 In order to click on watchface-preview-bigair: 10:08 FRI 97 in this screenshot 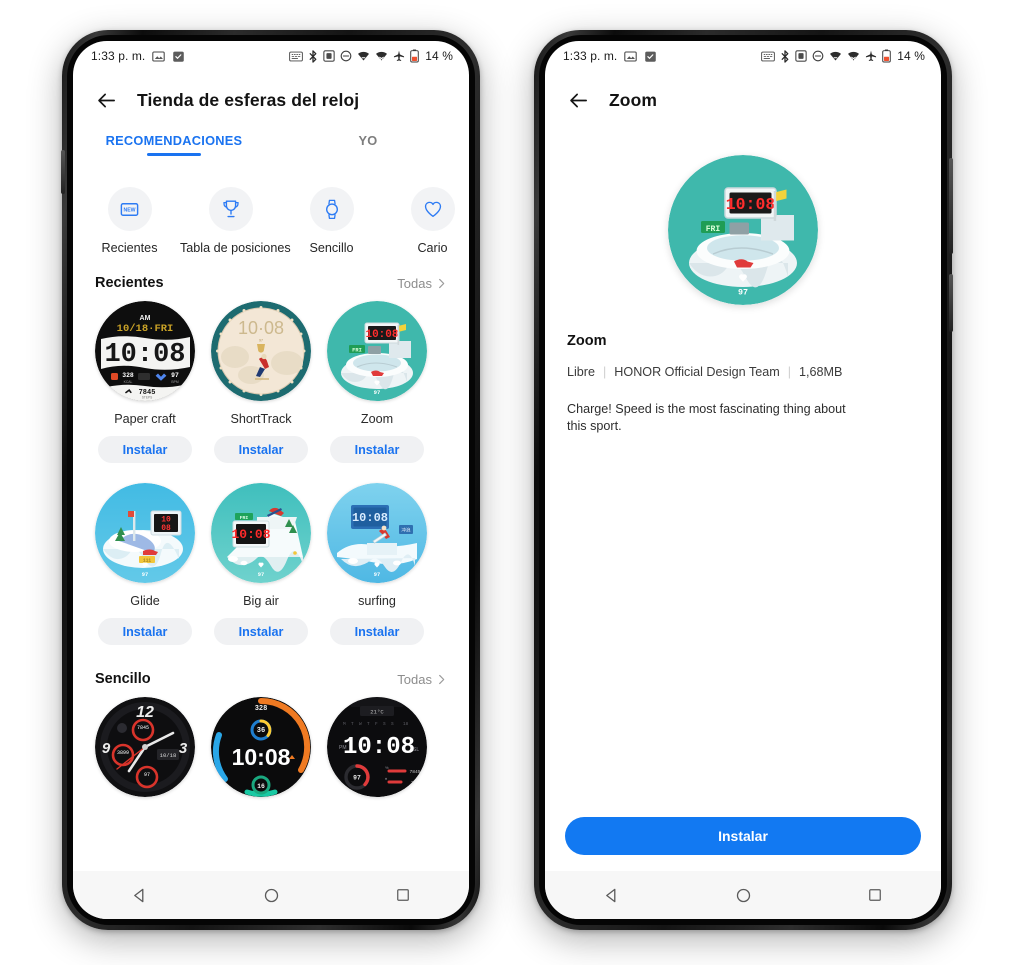, I will do `click(261, 533)`.